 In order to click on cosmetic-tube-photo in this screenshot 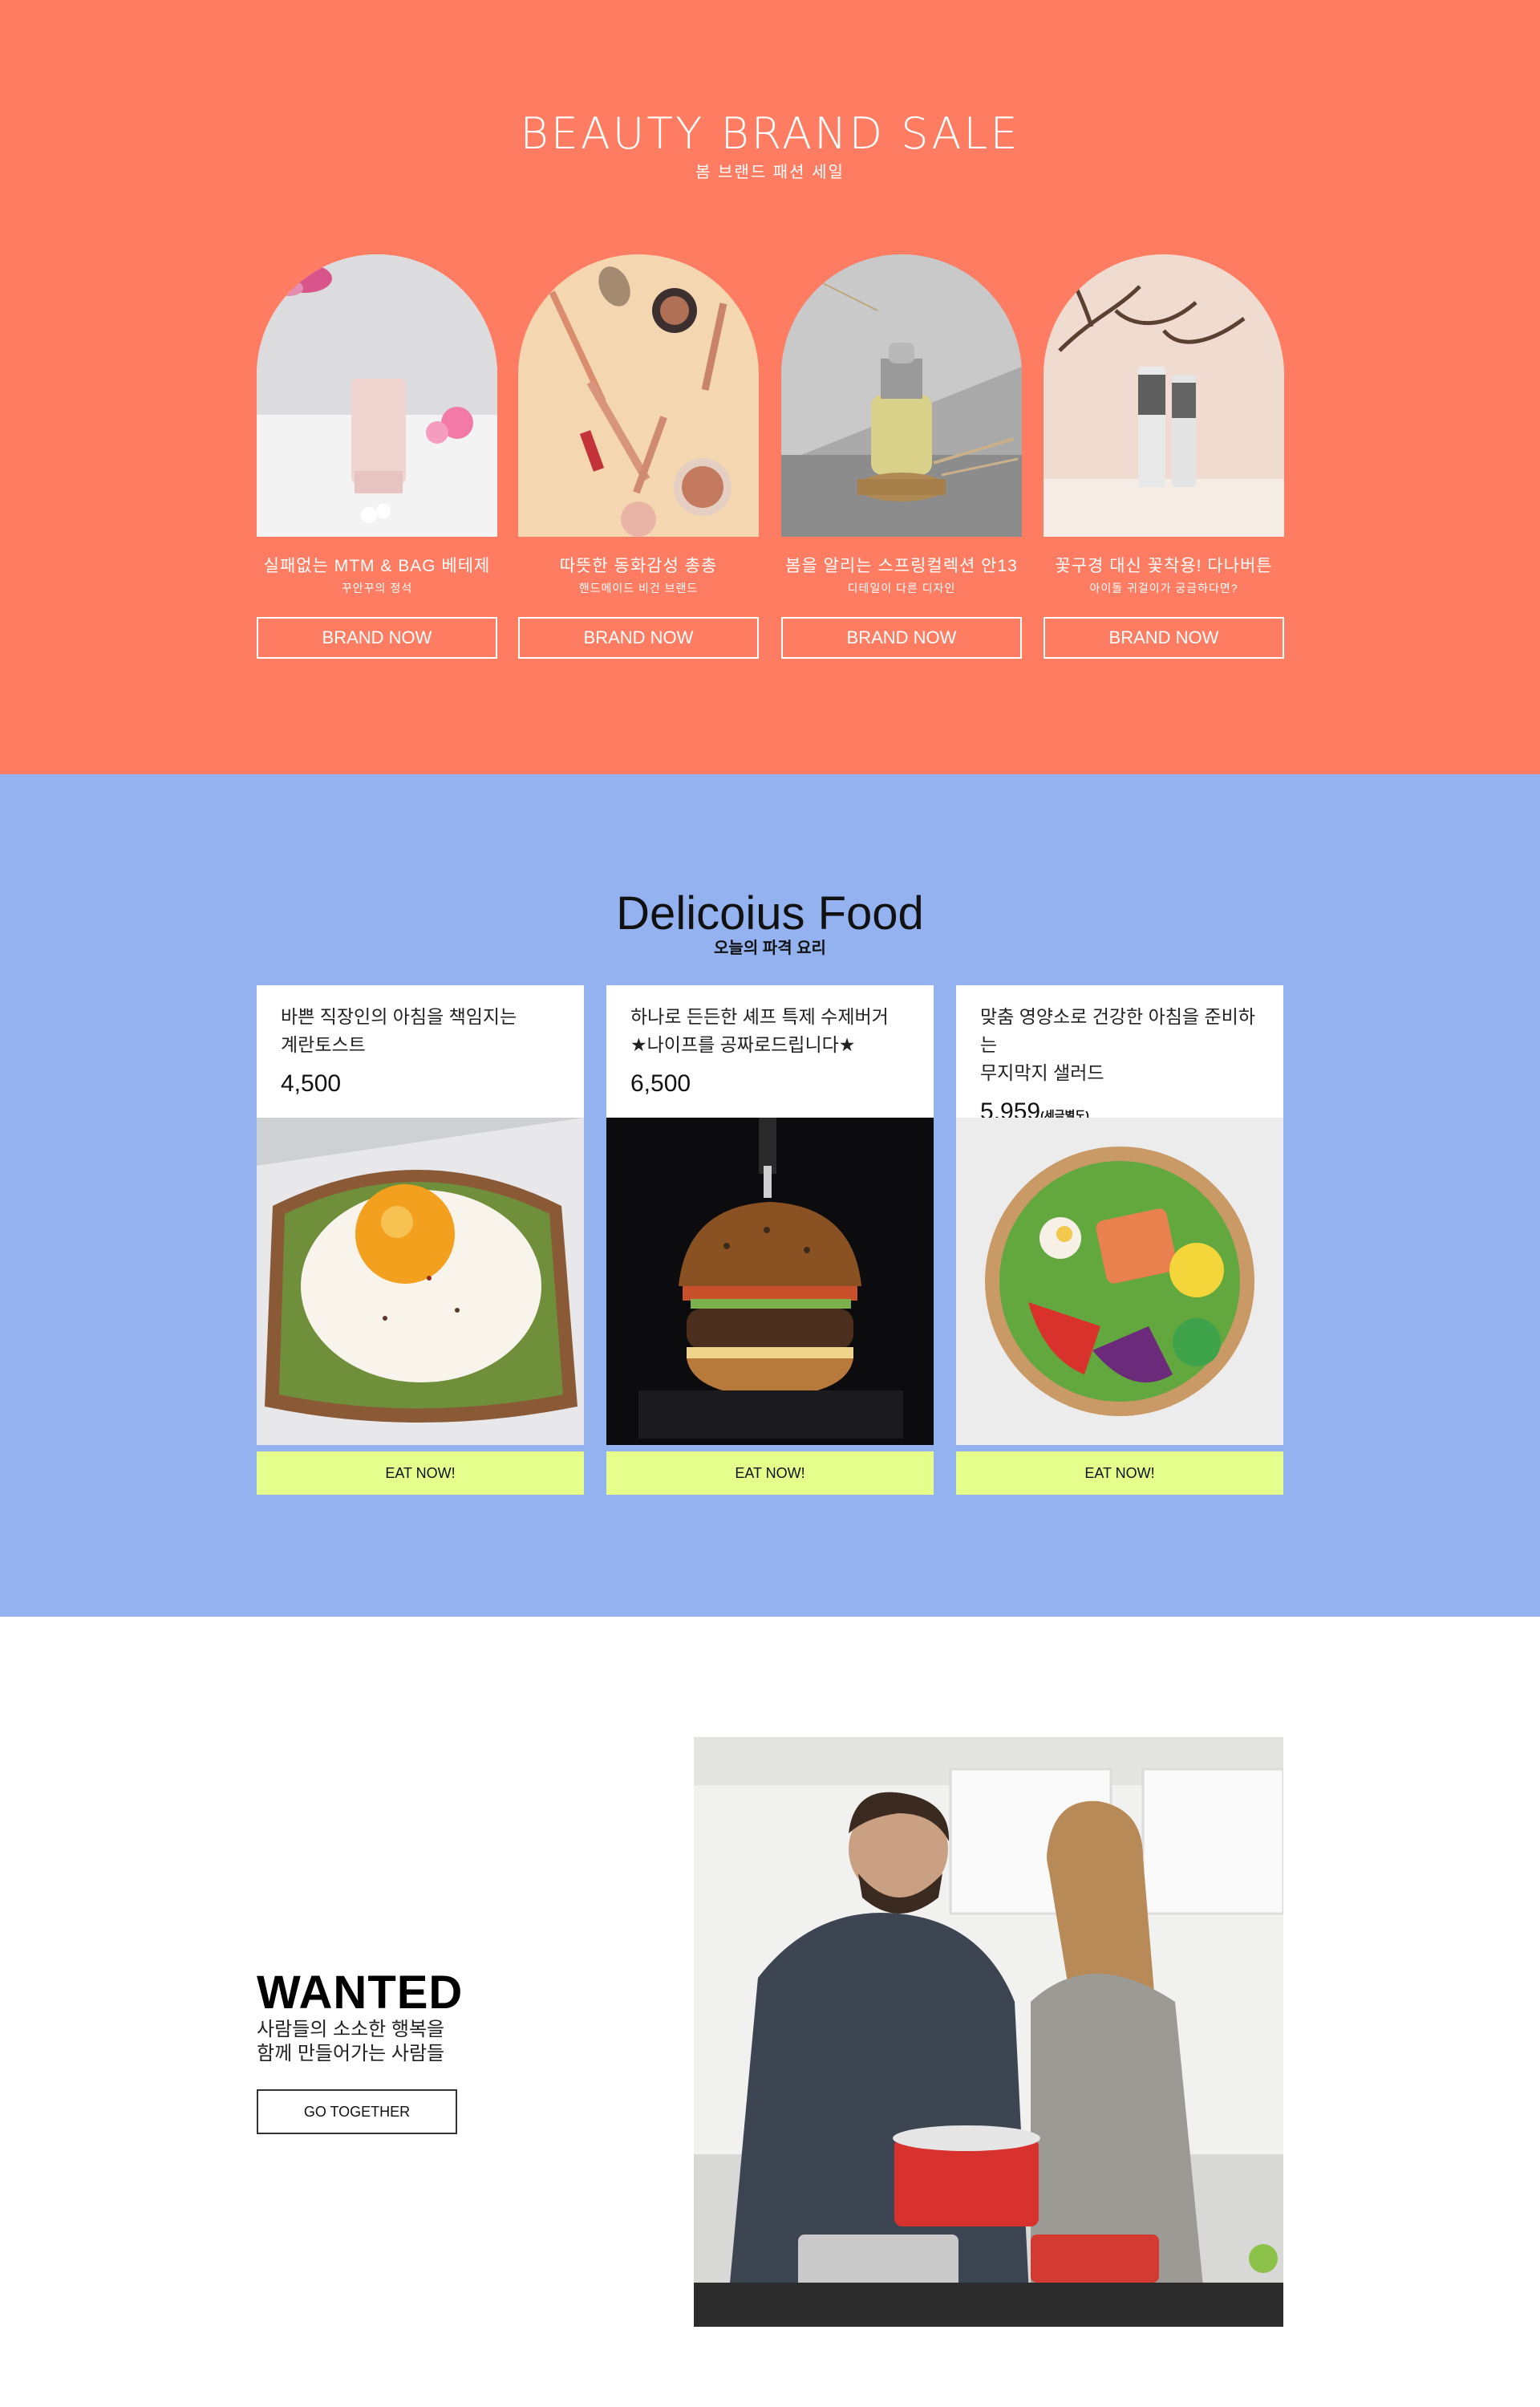, I will do `click(377, 395)`.